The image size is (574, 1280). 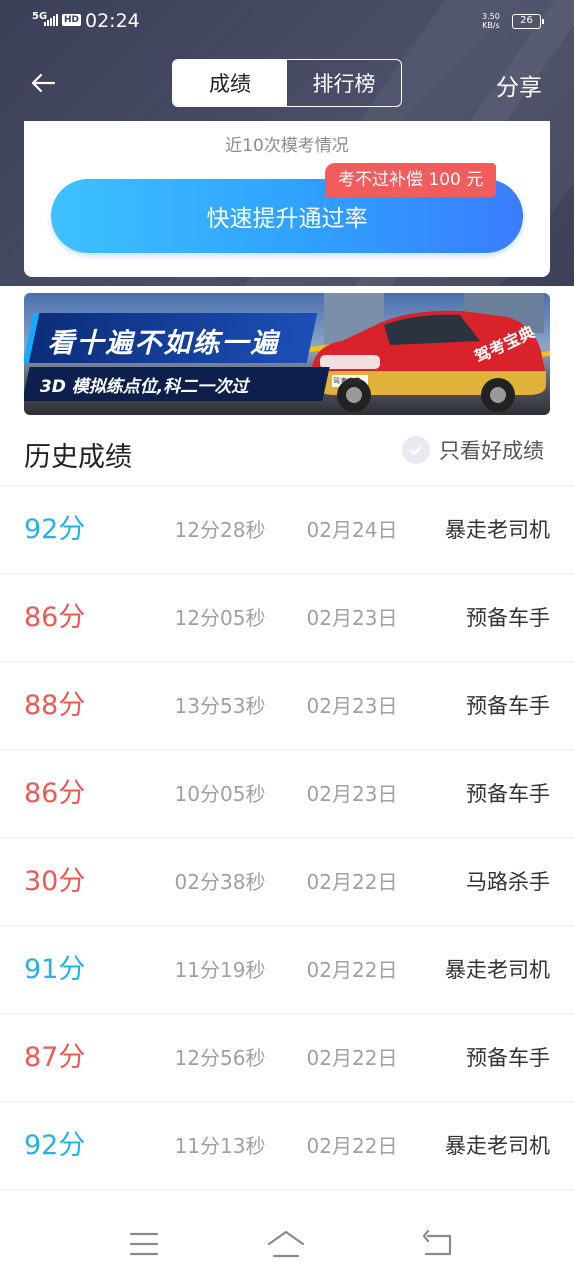 What do you see at coordinates (429, 361) in the screenshot?
I see `car-illustration` at bounding box center [429, 361].